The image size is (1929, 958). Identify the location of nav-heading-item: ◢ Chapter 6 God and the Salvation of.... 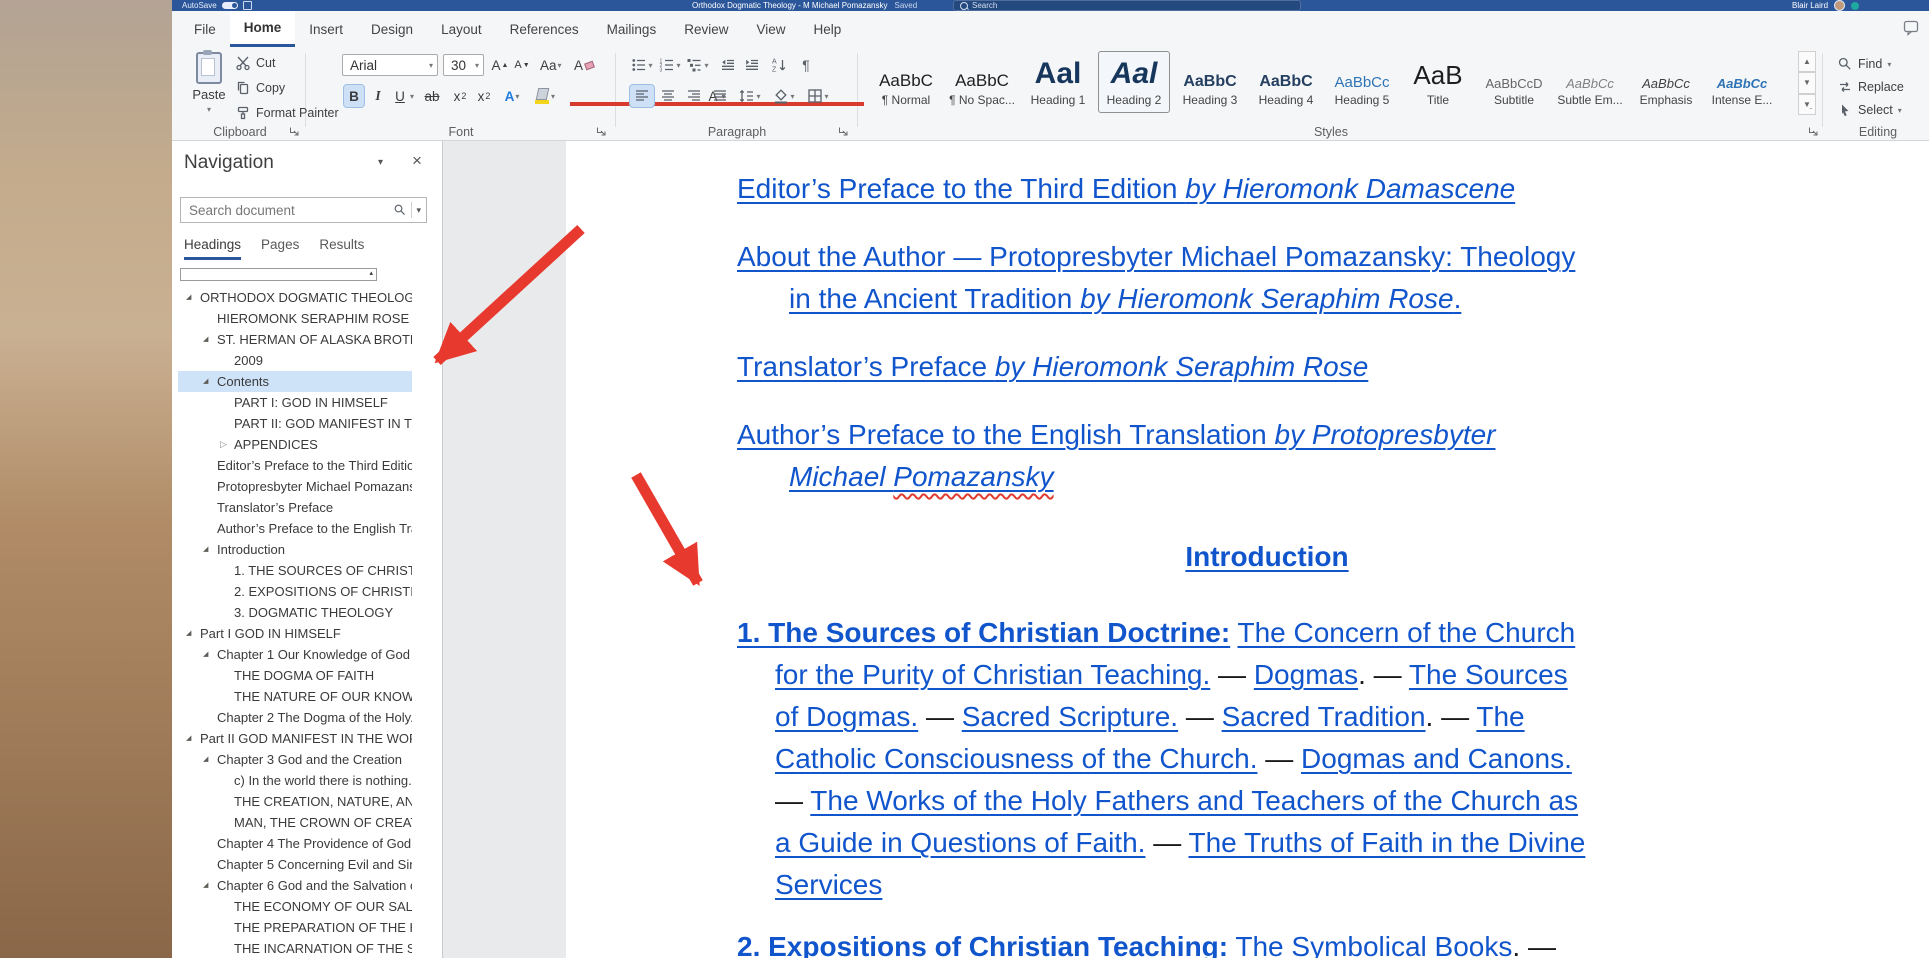
(295, 885).